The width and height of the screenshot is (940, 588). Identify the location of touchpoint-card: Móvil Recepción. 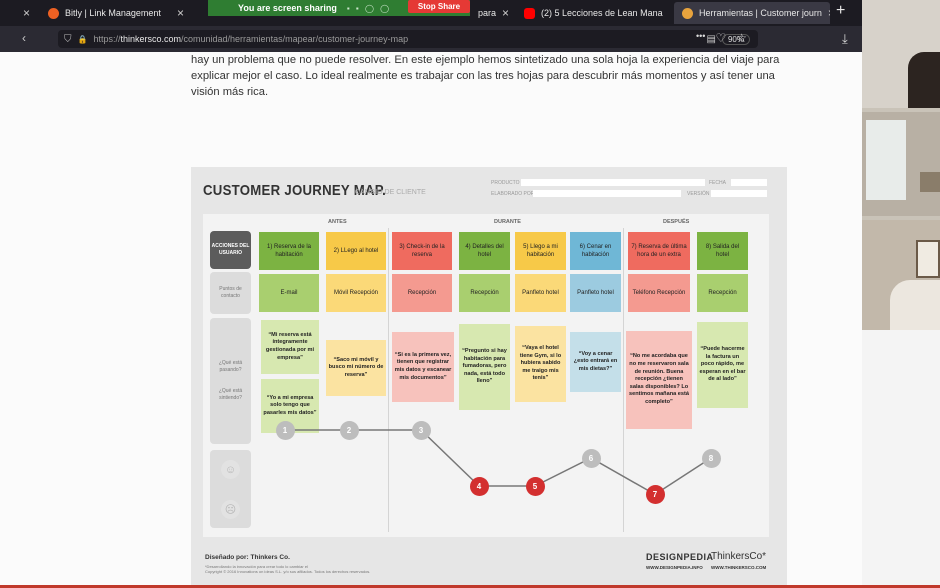
(356, 293).